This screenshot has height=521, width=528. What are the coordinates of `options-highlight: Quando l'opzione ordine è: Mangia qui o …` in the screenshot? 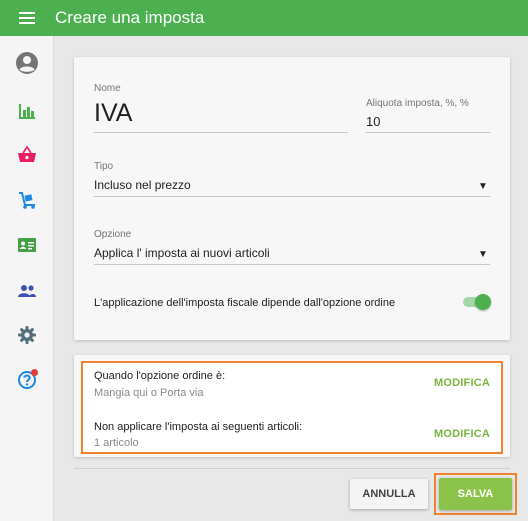 It's located at (292, 407).